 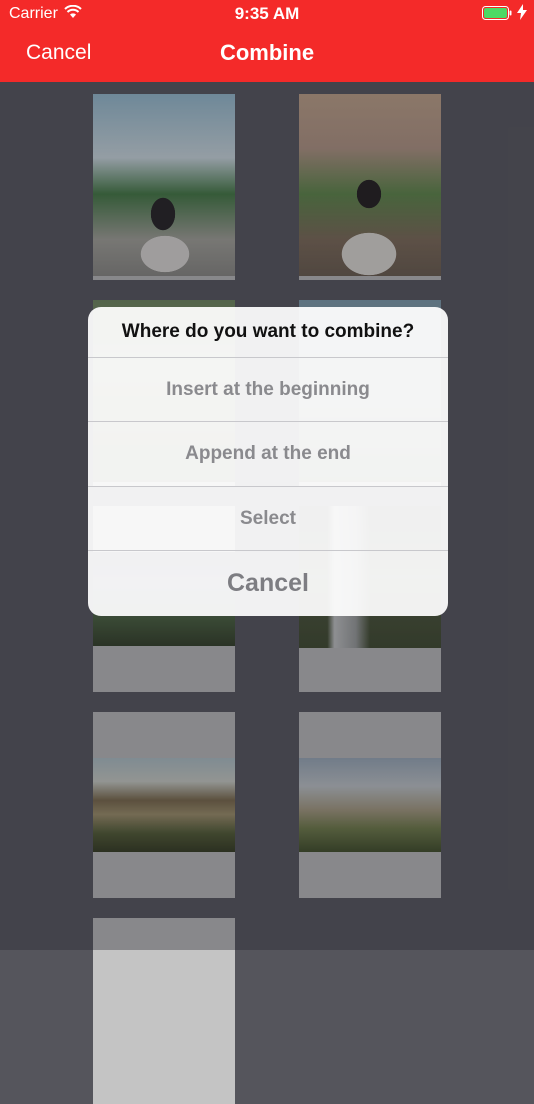 I want to click on insert-at-beginning-button: Insert at the beginning, so click(x=268, y=389).